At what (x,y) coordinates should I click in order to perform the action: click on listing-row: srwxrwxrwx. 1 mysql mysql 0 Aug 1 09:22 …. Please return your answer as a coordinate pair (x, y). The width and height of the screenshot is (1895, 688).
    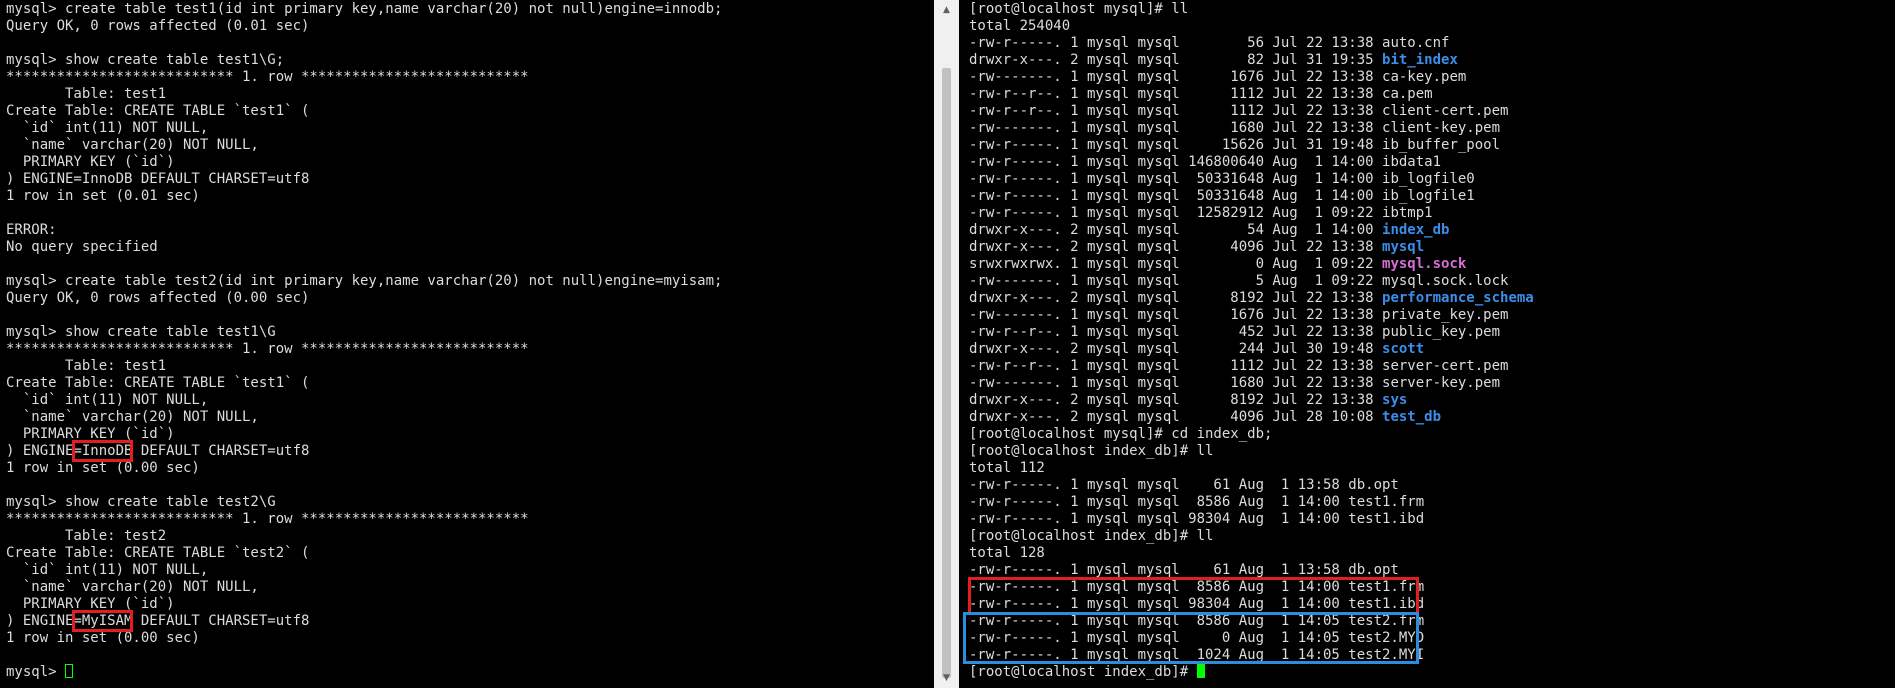
    Looking at the image, I should click on (1251, 264).